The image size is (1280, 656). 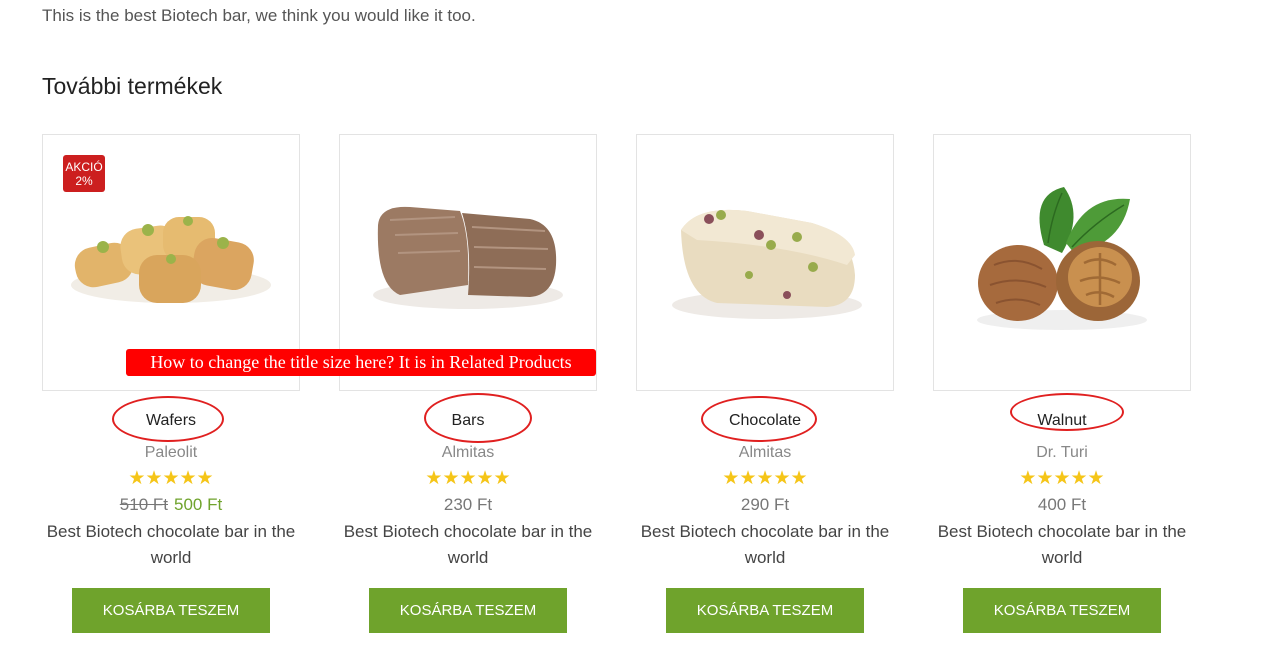 What do you see at coordinates (171, 505) in the screenshot?
I see `product-price: 510 Ft 500 Ft` at bounding box center [171, 505].